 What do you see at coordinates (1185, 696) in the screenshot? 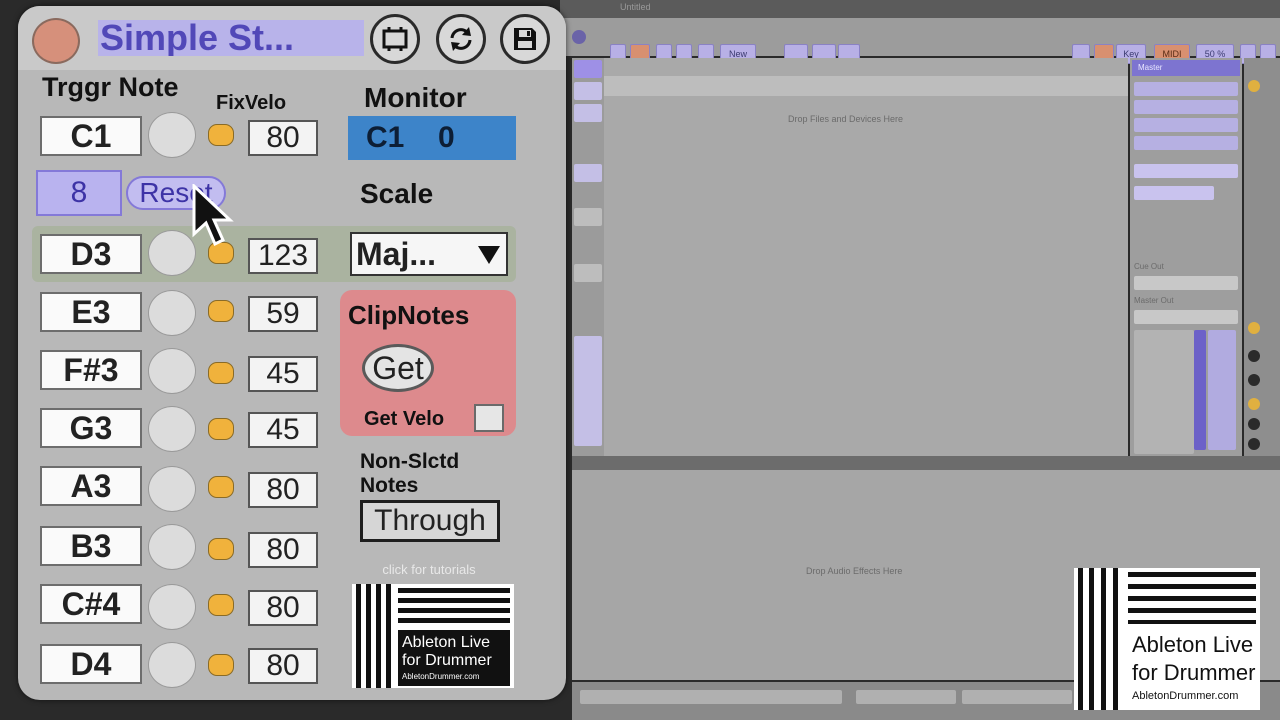
I see `watermark-site: AbletonDrummer.com` at bounding box center [1185, 696].